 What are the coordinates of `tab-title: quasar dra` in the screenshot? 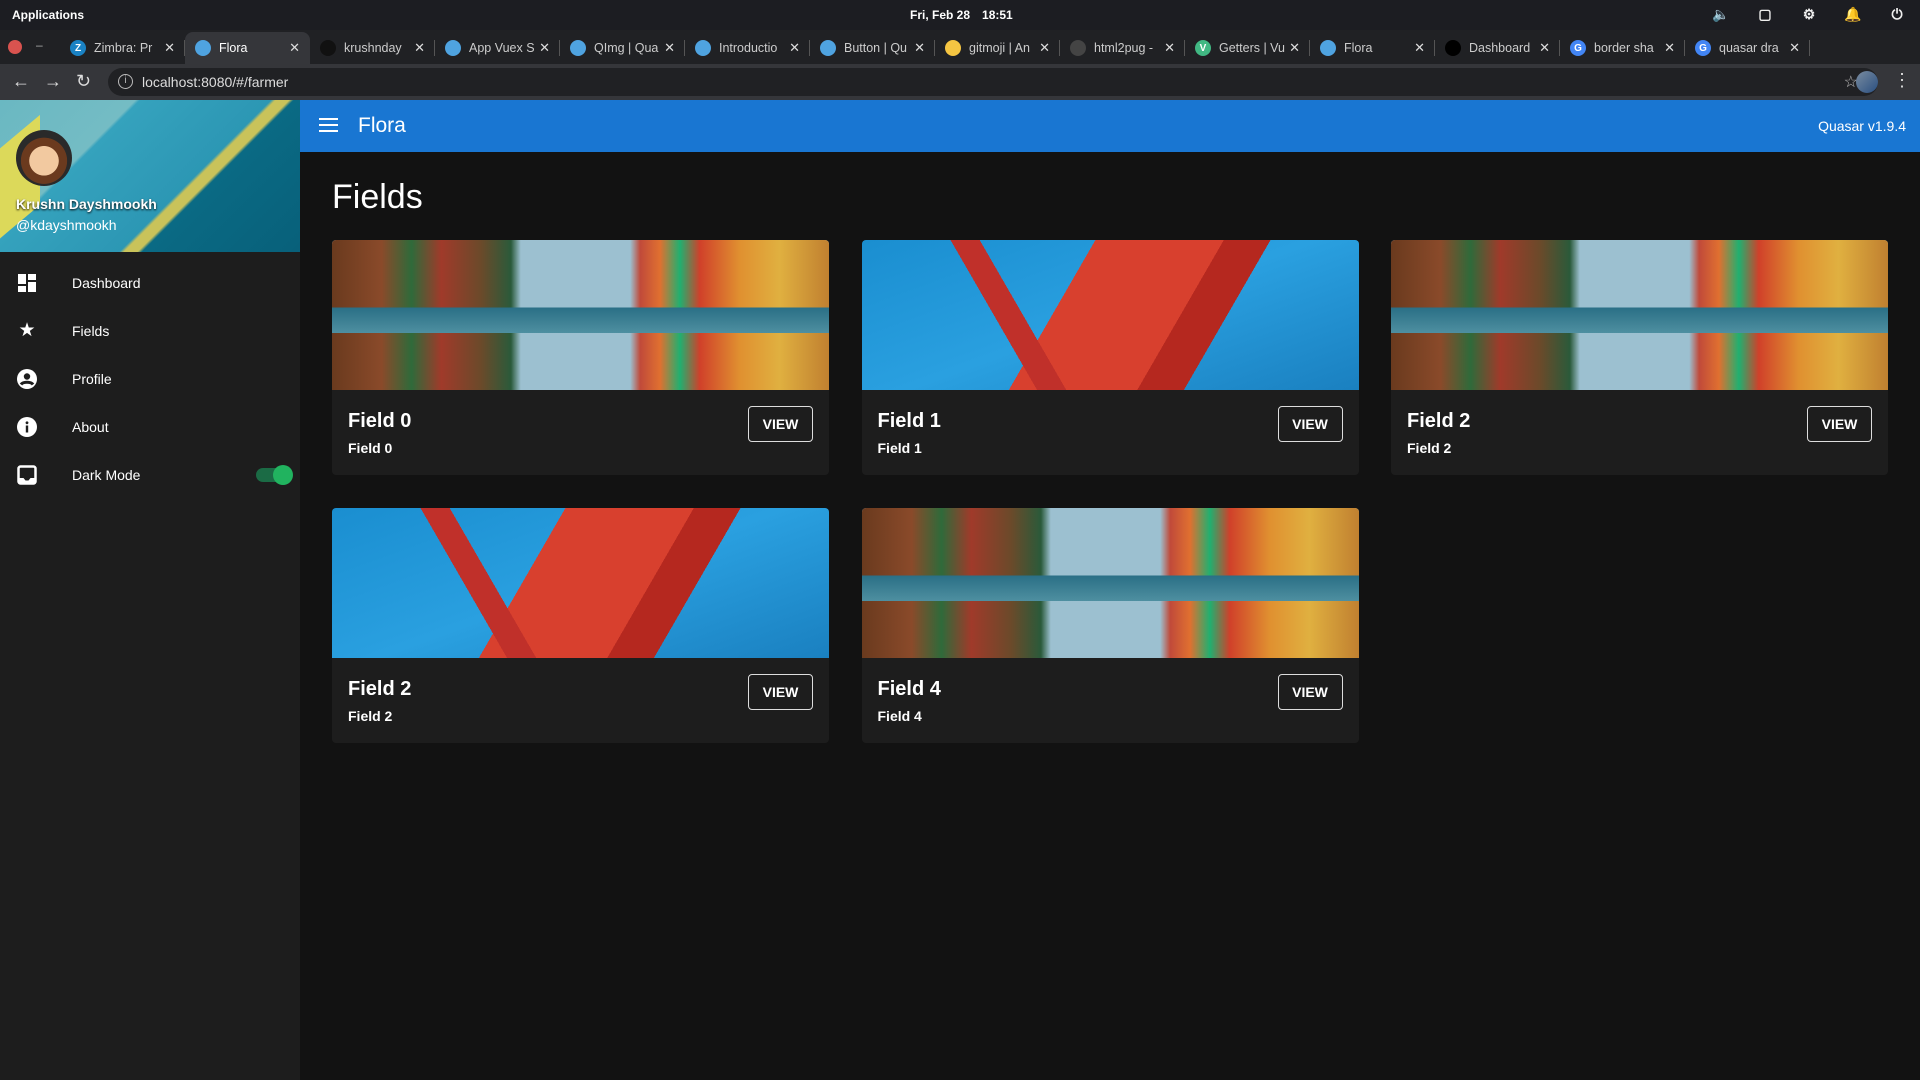 It's located at (1749, 48).